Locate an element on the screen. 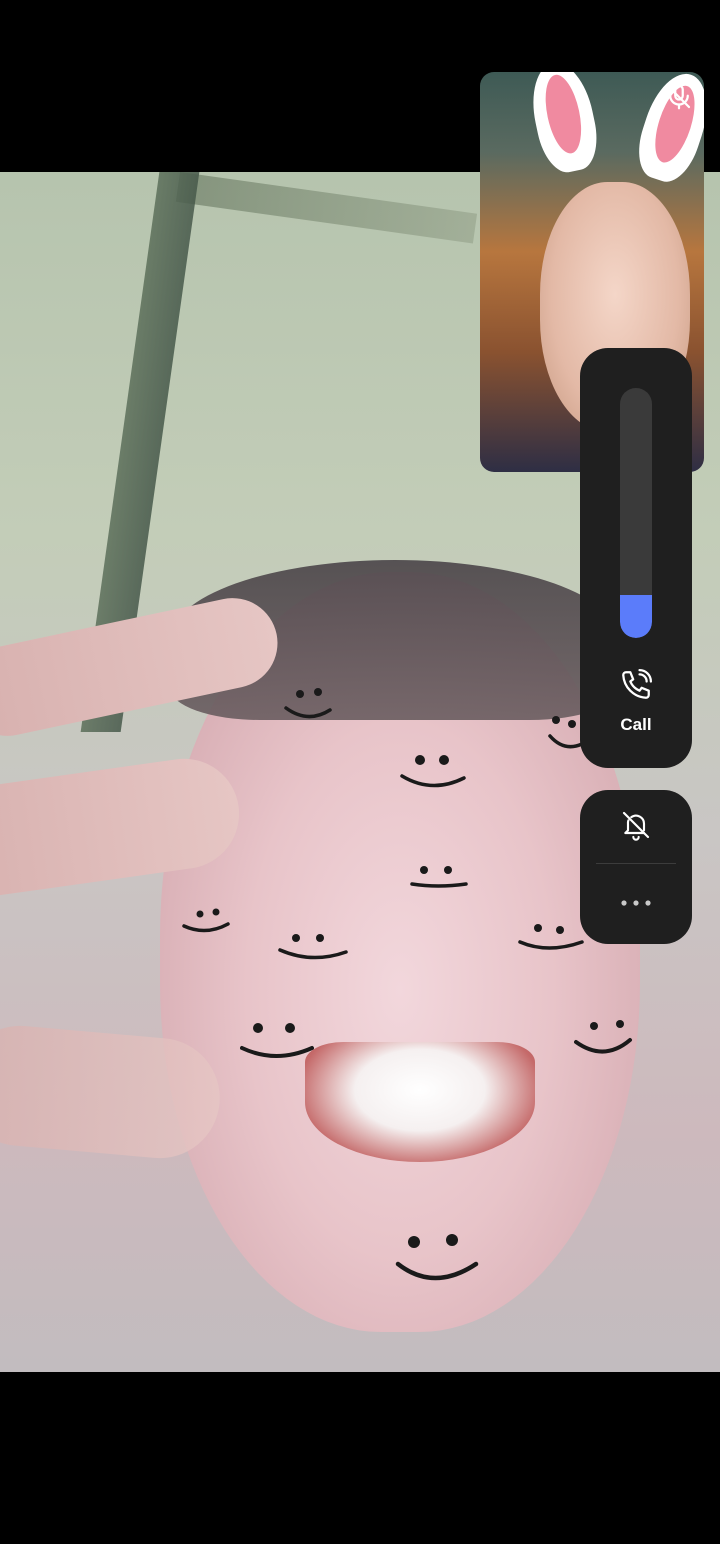  more-horizontal-icon is located at coordinates (636, 904).